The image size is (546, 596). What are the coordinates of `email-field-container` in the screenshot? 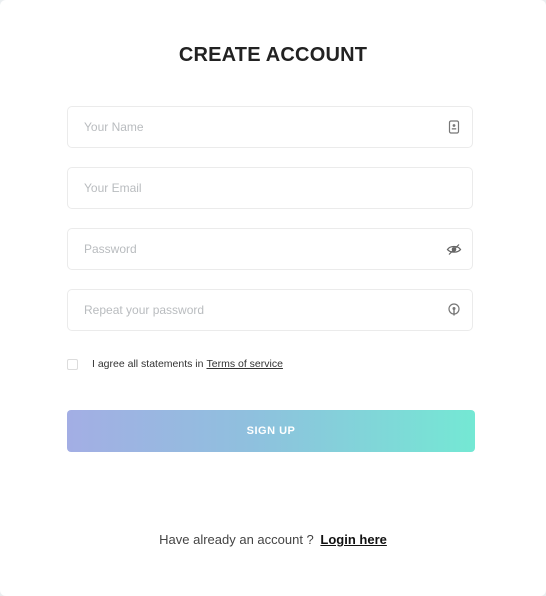 It's located at (270, 188).